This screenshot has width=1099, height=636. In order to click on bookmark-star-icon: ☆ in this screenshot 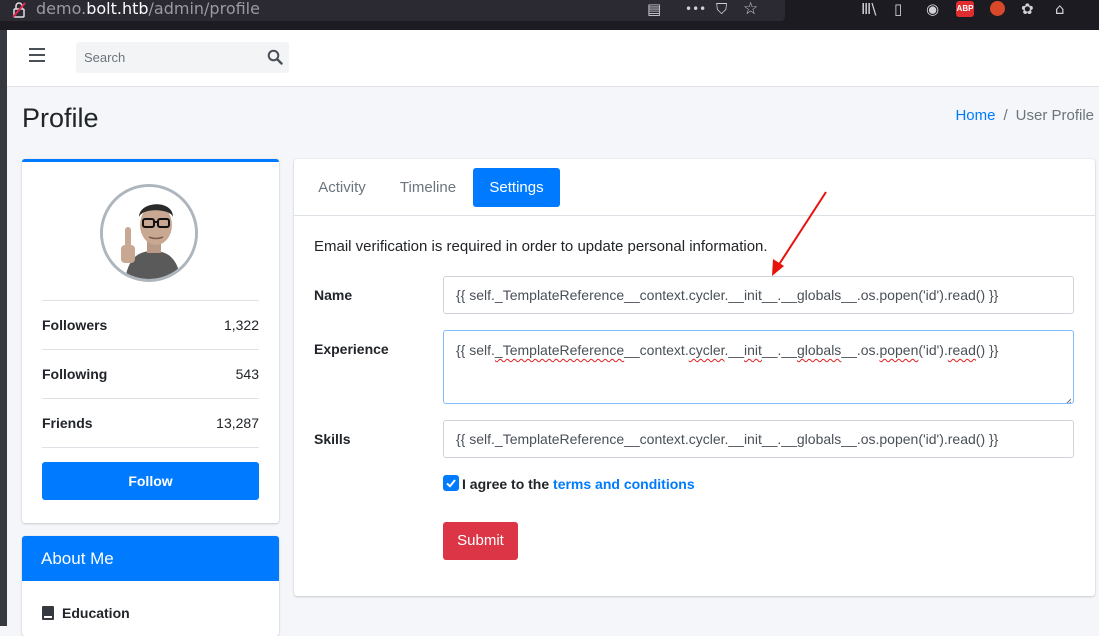, I will do `click(750, 9)`.